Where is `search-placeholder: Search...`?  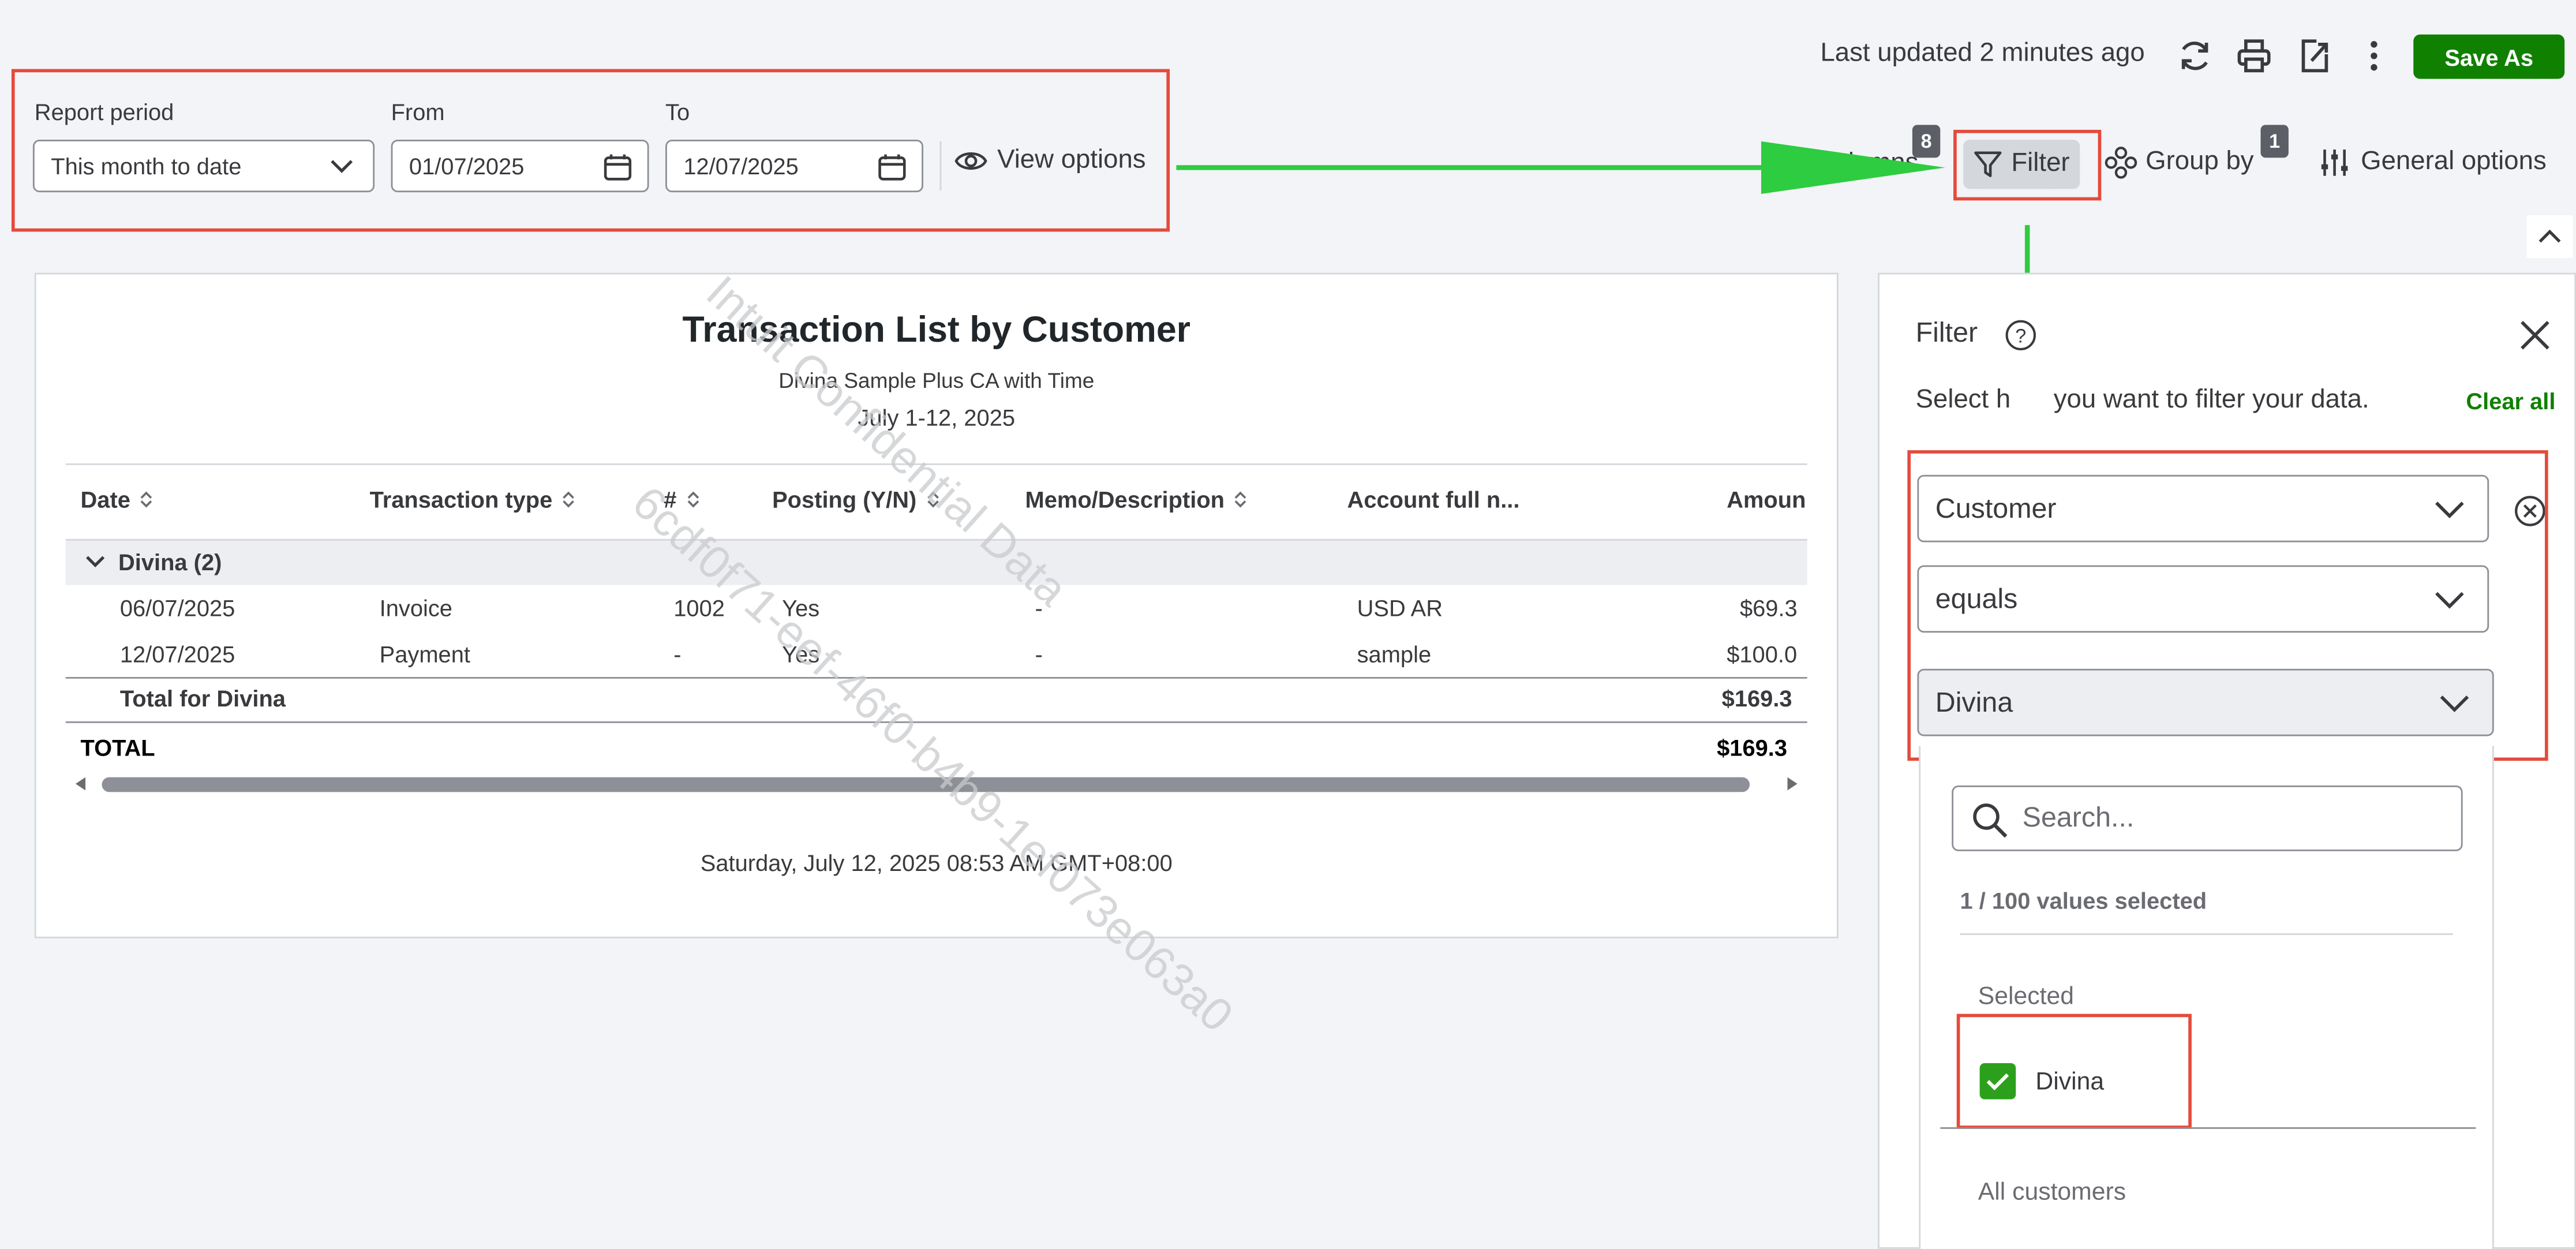
search-placeholder: Search... is located at coordinates (2078, 817).